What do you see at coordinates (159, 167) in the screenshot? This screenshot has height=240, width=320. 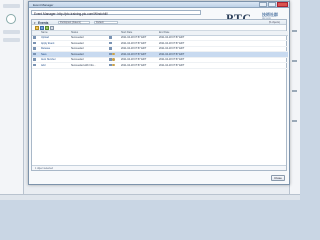 I see `selection-status: 1 object selected` at bounding box center [159, 167].